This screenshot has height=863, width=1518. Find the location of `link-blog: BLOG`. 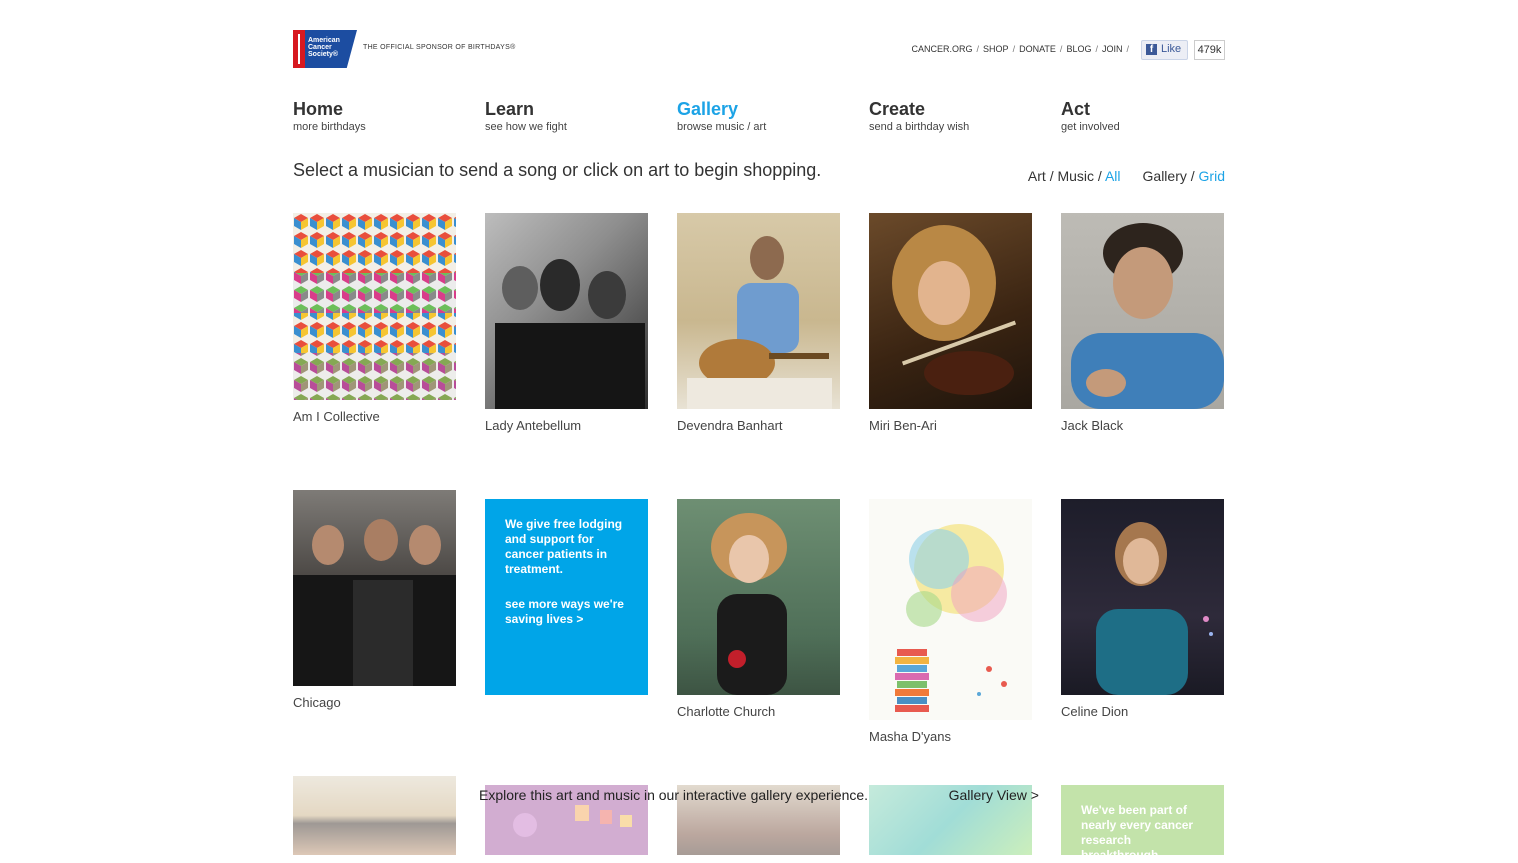

link-blog: BLOG is located at coordinates (1078, 49).